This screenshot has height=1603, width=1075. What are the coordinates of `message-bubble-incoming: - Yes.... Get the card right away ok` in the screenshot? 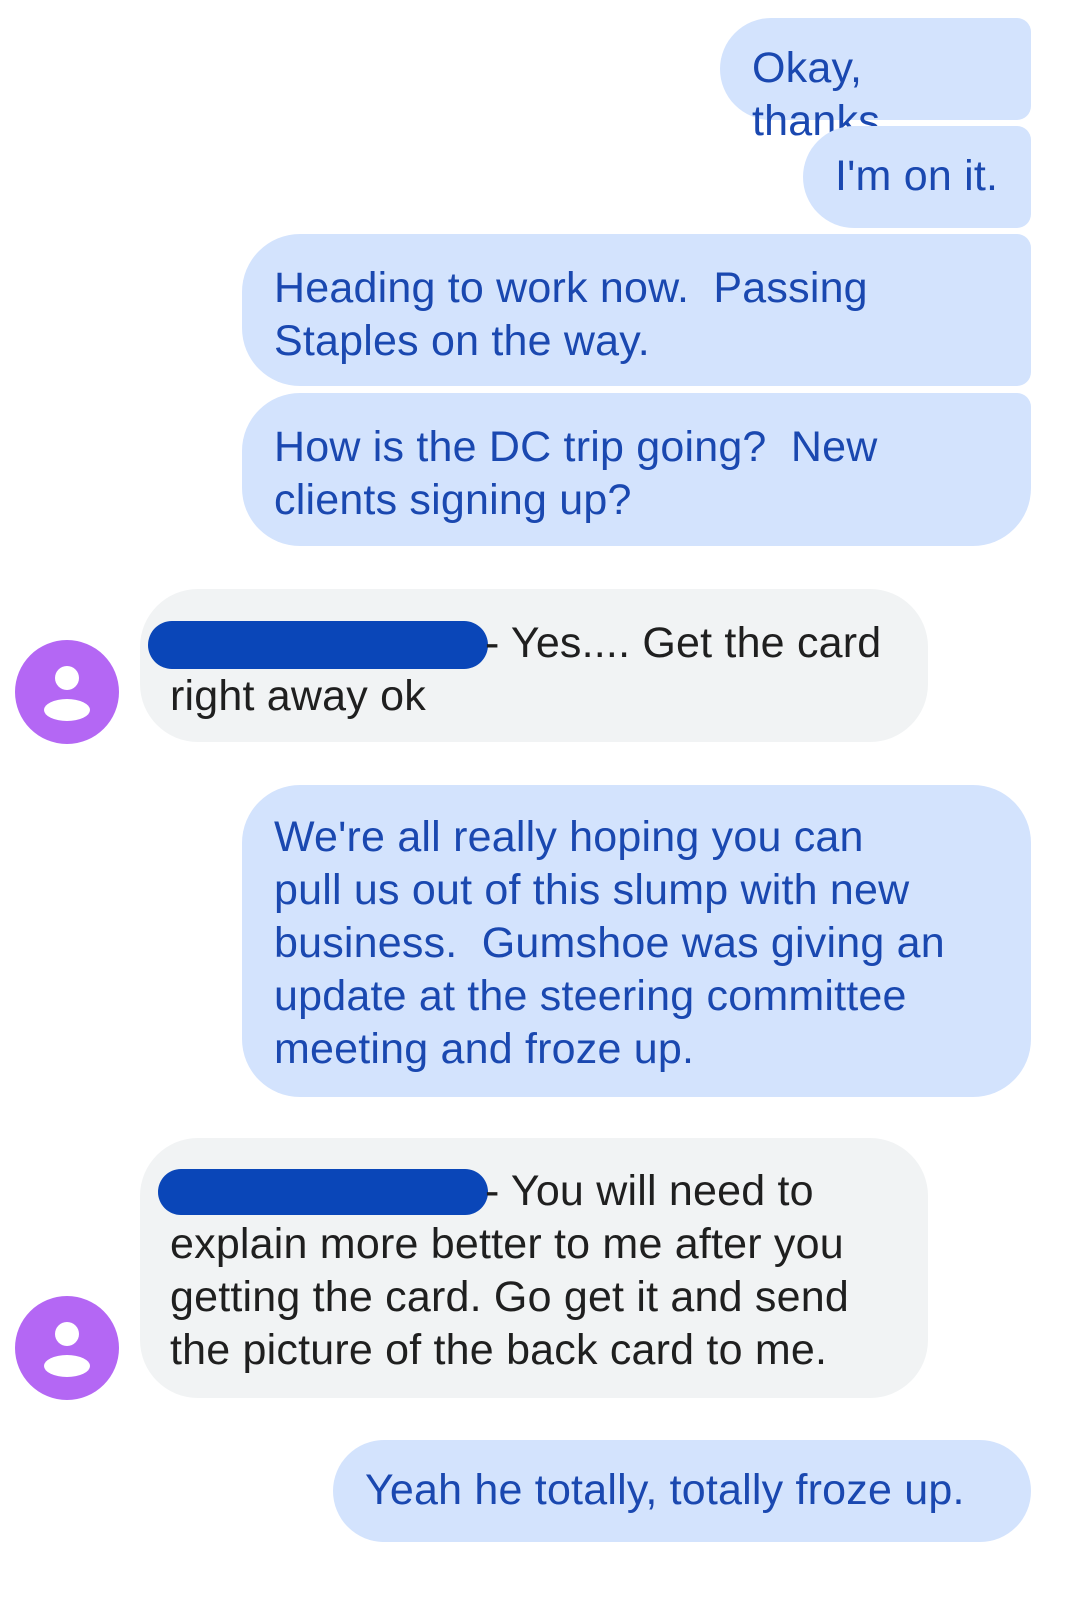 It's located at (534, 665).